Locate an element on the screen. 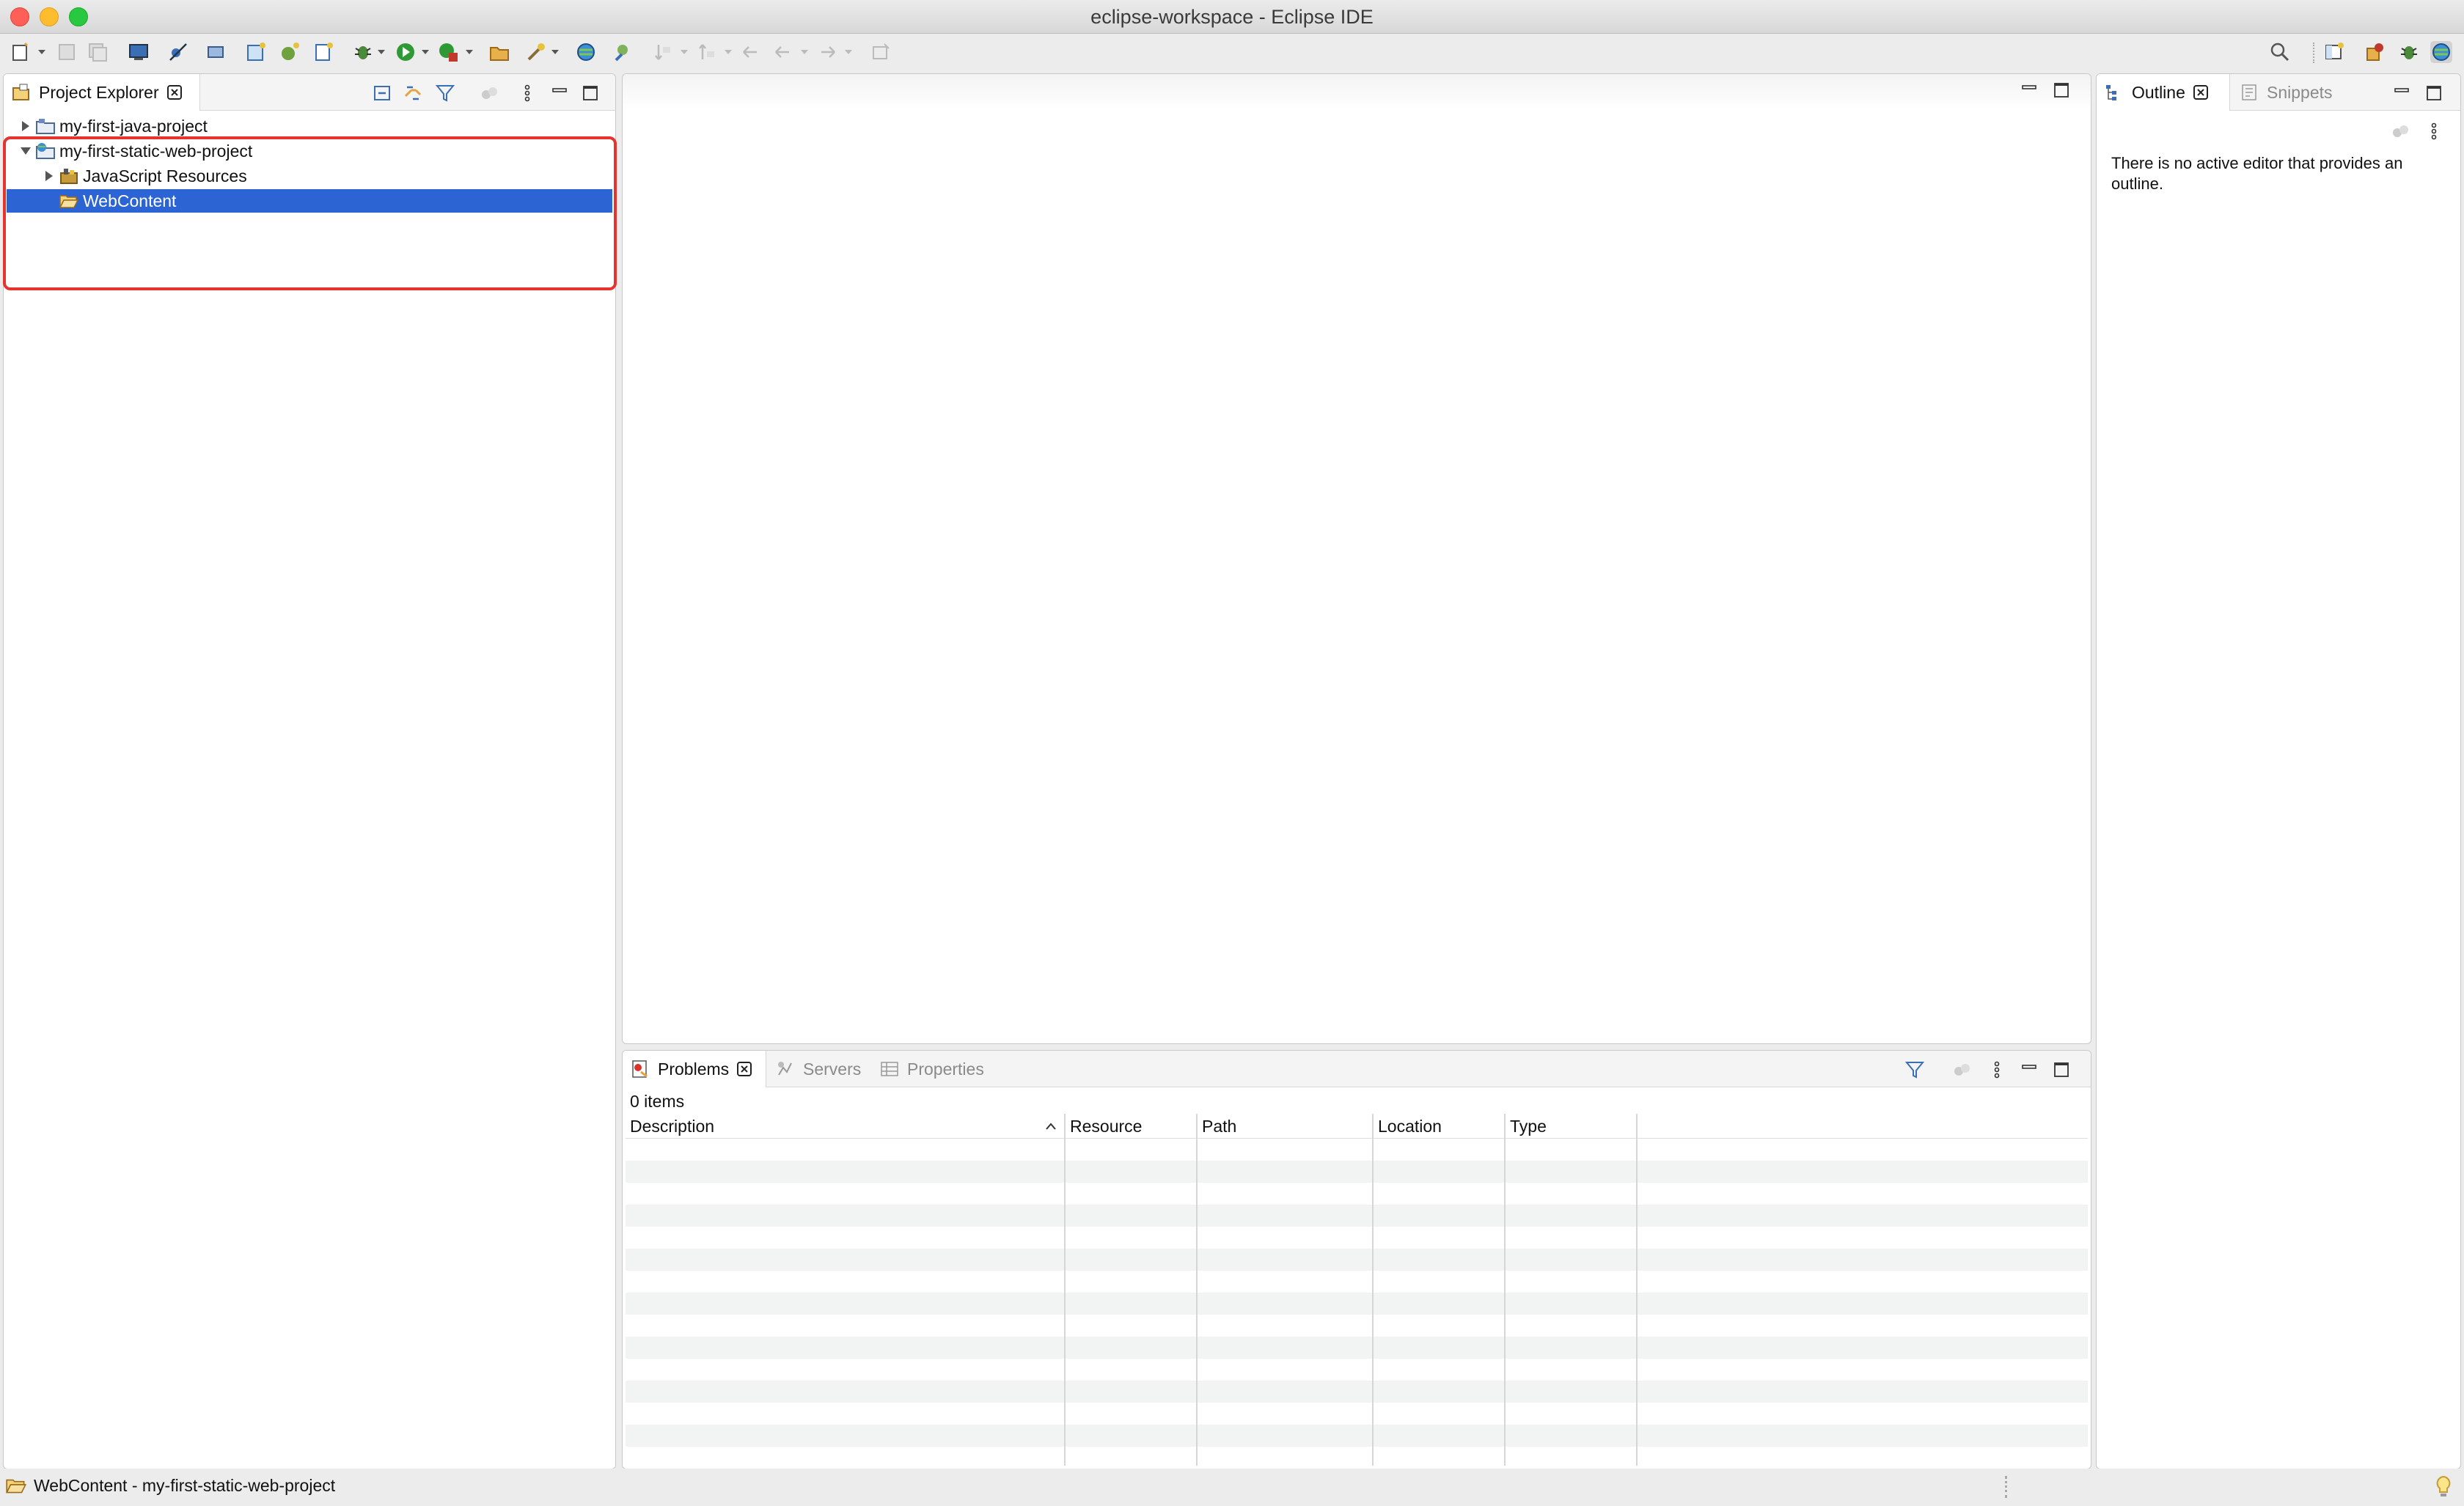  tab-label: Project Explorer is located at coordinates (99, 92).